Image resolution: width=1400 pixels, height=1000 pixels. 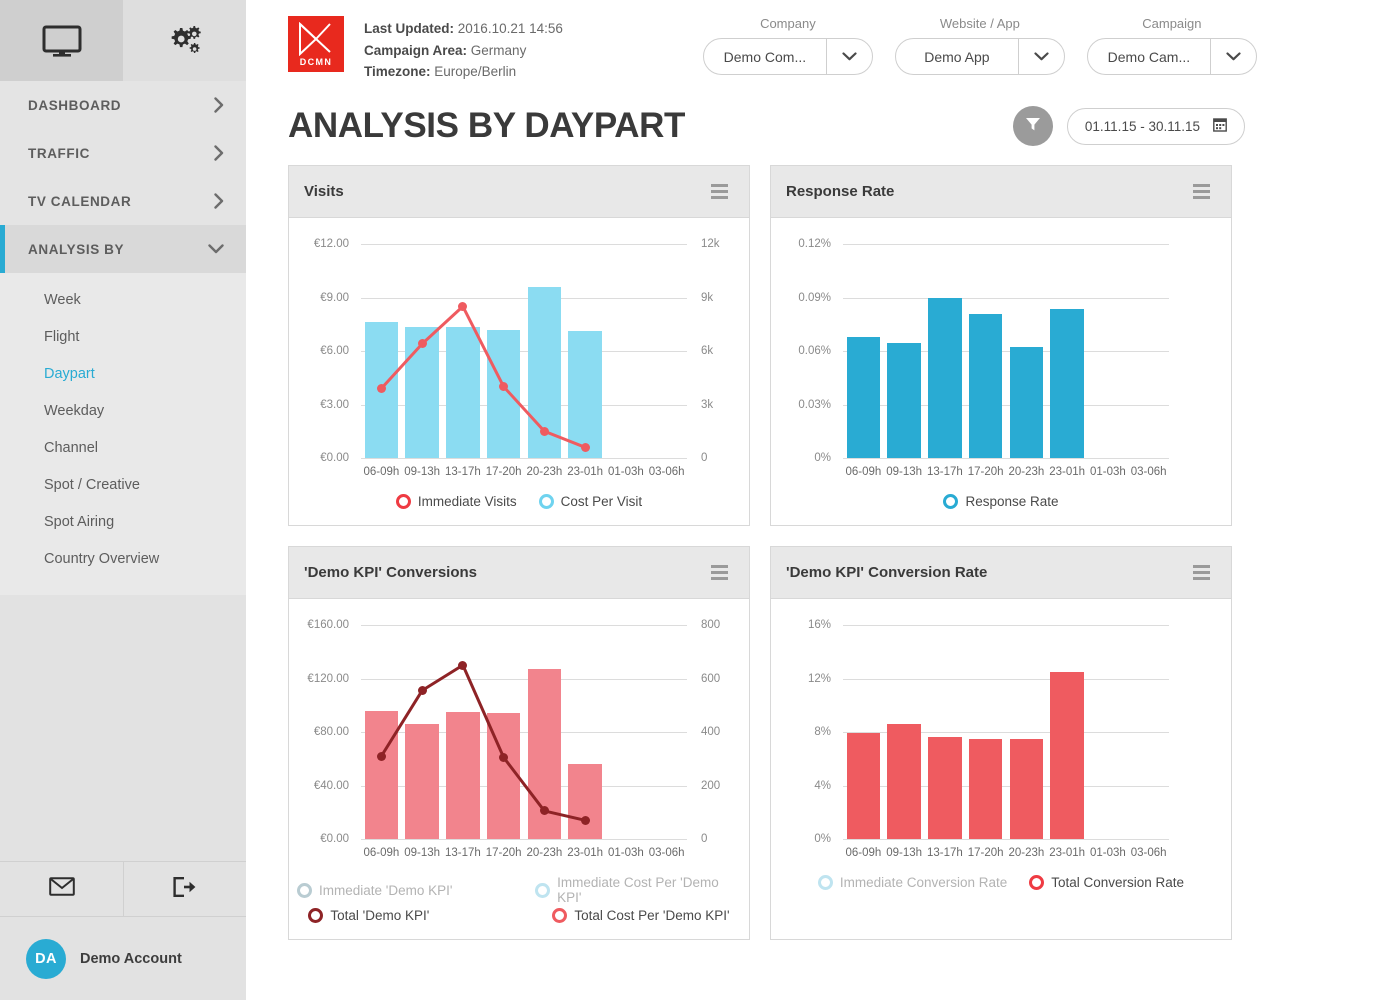 I want to click on sidebar-item-dashboard: DASHBOARD, so click(x=123, y=105).